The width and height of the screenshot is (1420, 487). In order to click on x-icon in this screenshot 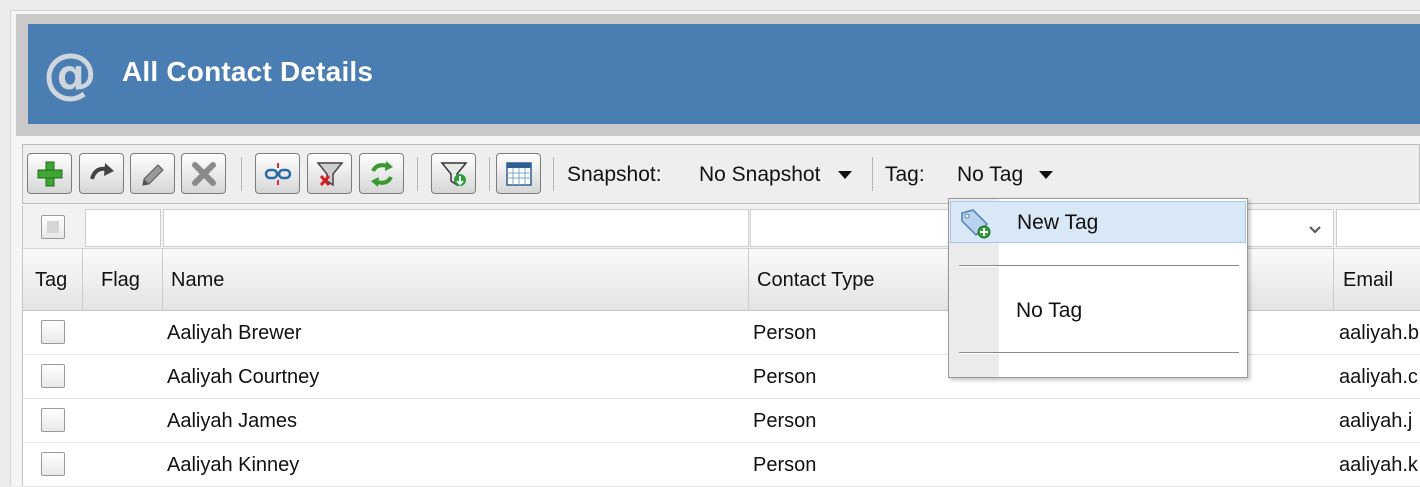, I will do `click(203, 173)`.